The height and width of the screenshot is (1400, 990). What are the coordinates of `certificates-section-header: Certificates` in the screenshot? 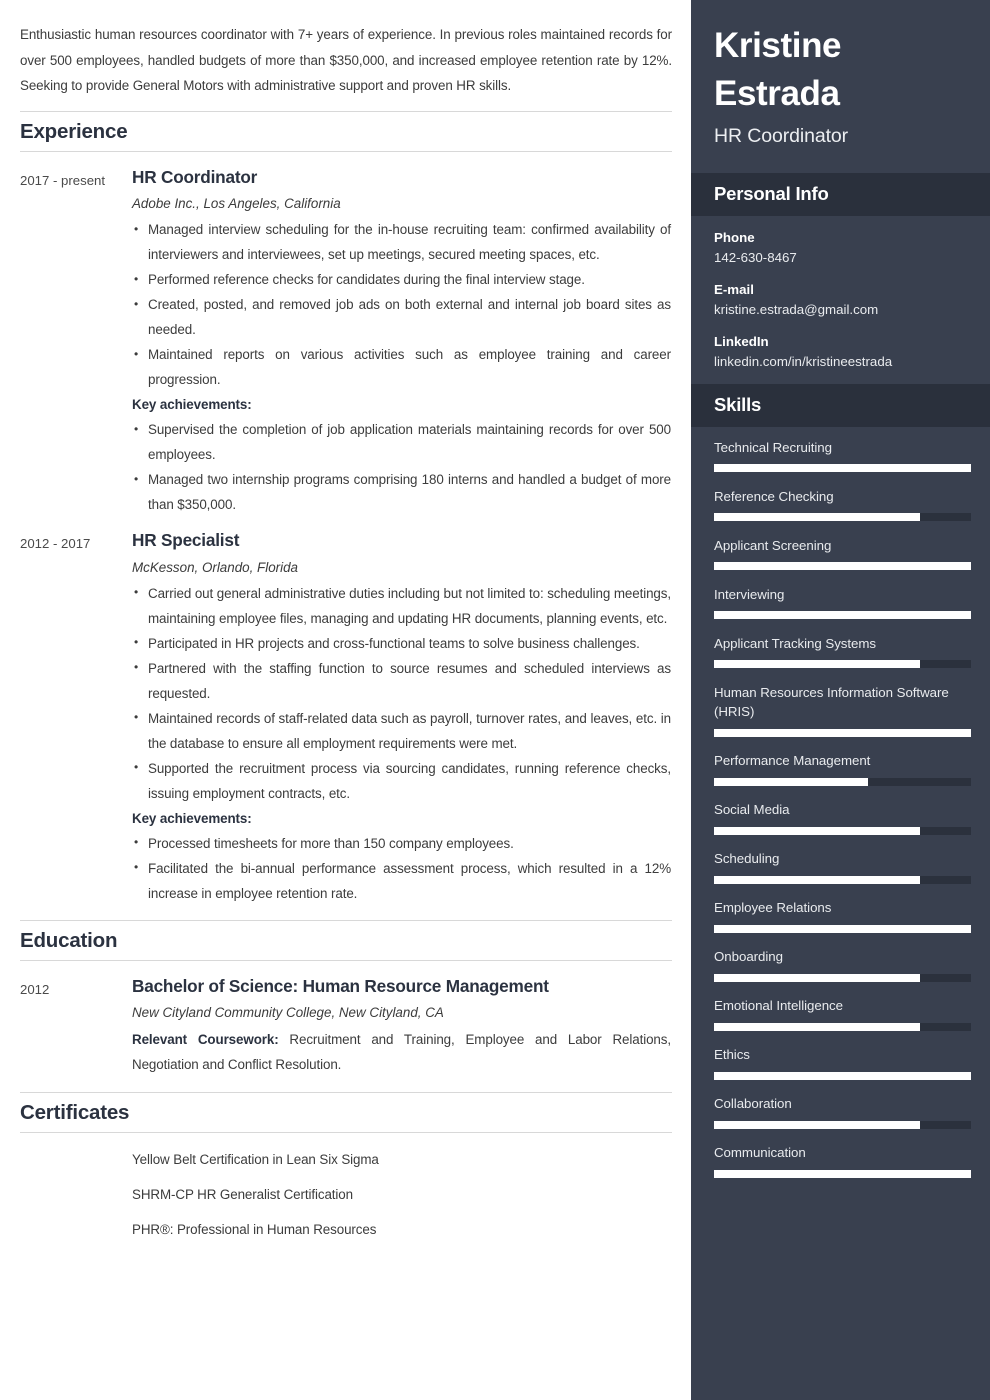 It's located at (346, 1112).